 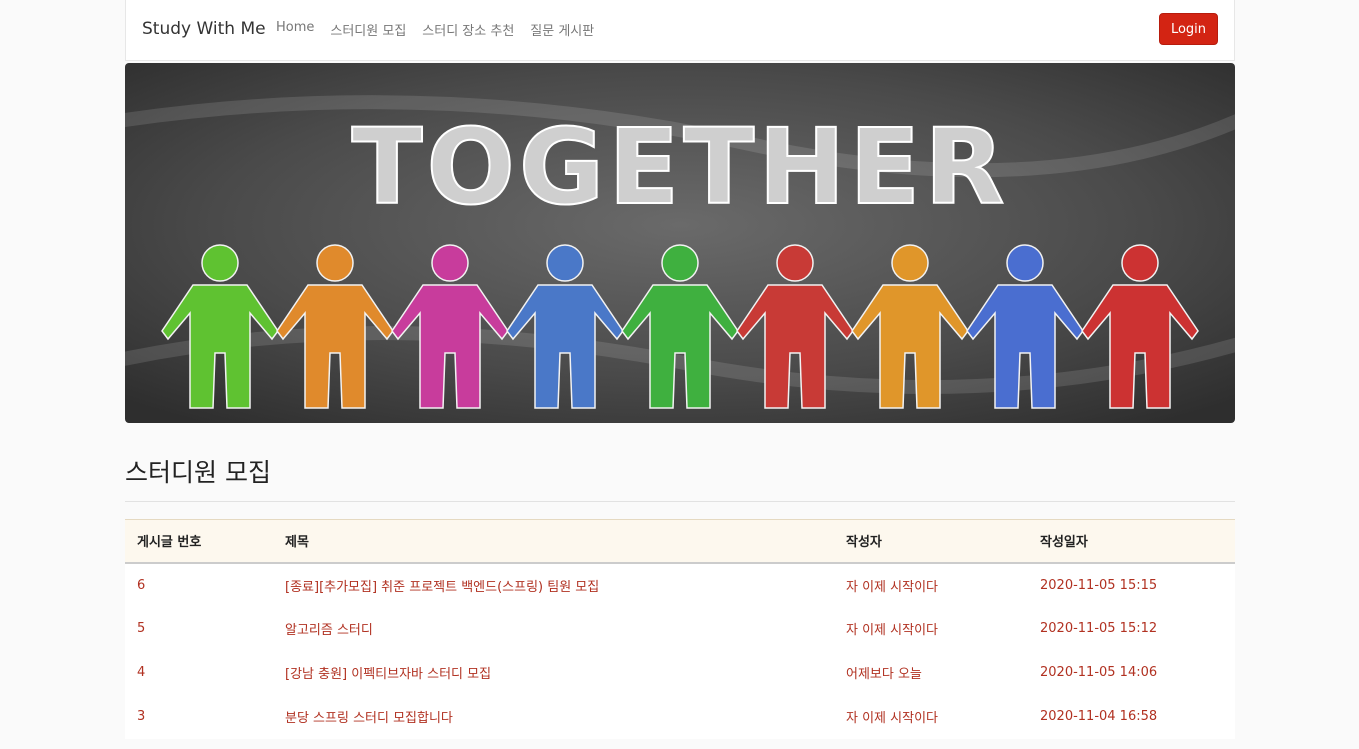 I want to click on header-date: 작성일자, so click(x=1131, y=541).